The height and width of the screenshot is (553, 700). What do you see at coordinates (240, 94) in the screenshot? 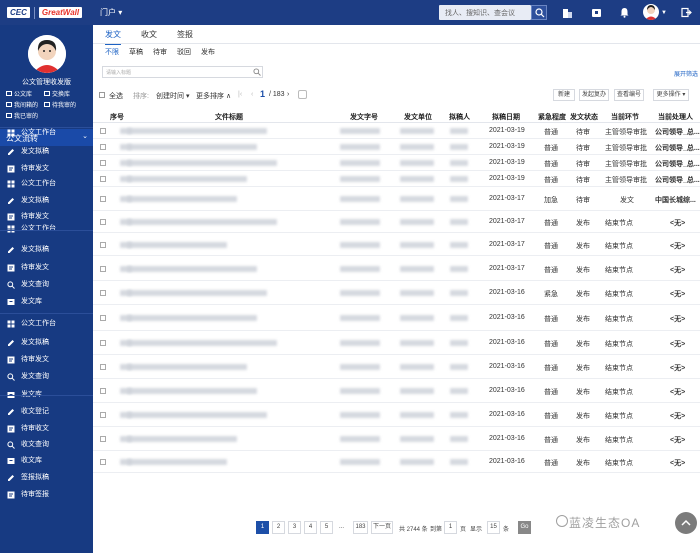
I see `prev-page-icon: |‹` at bounding box center [240, 94].